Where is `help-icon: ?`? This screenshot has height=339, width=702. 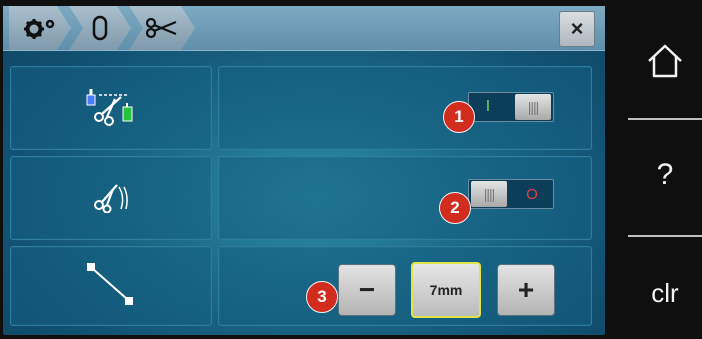 help-icon: ? is located at coordinates (665, 174).